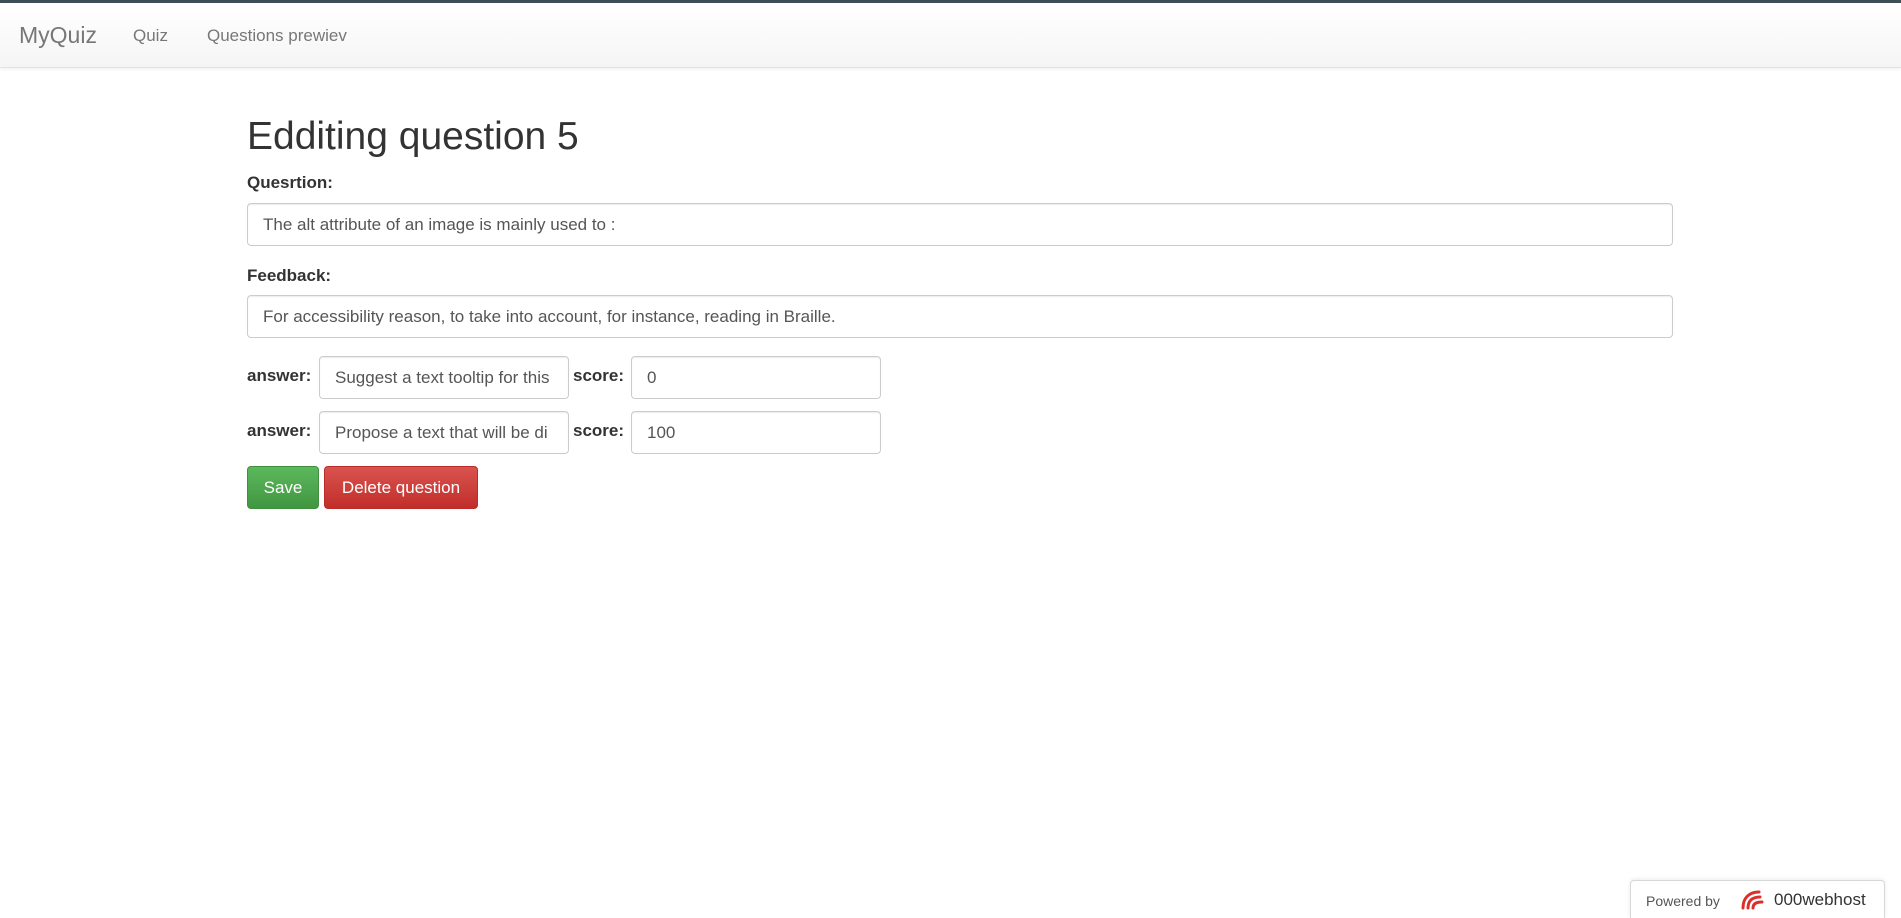  I want to click on question-input, so click(960, 224).